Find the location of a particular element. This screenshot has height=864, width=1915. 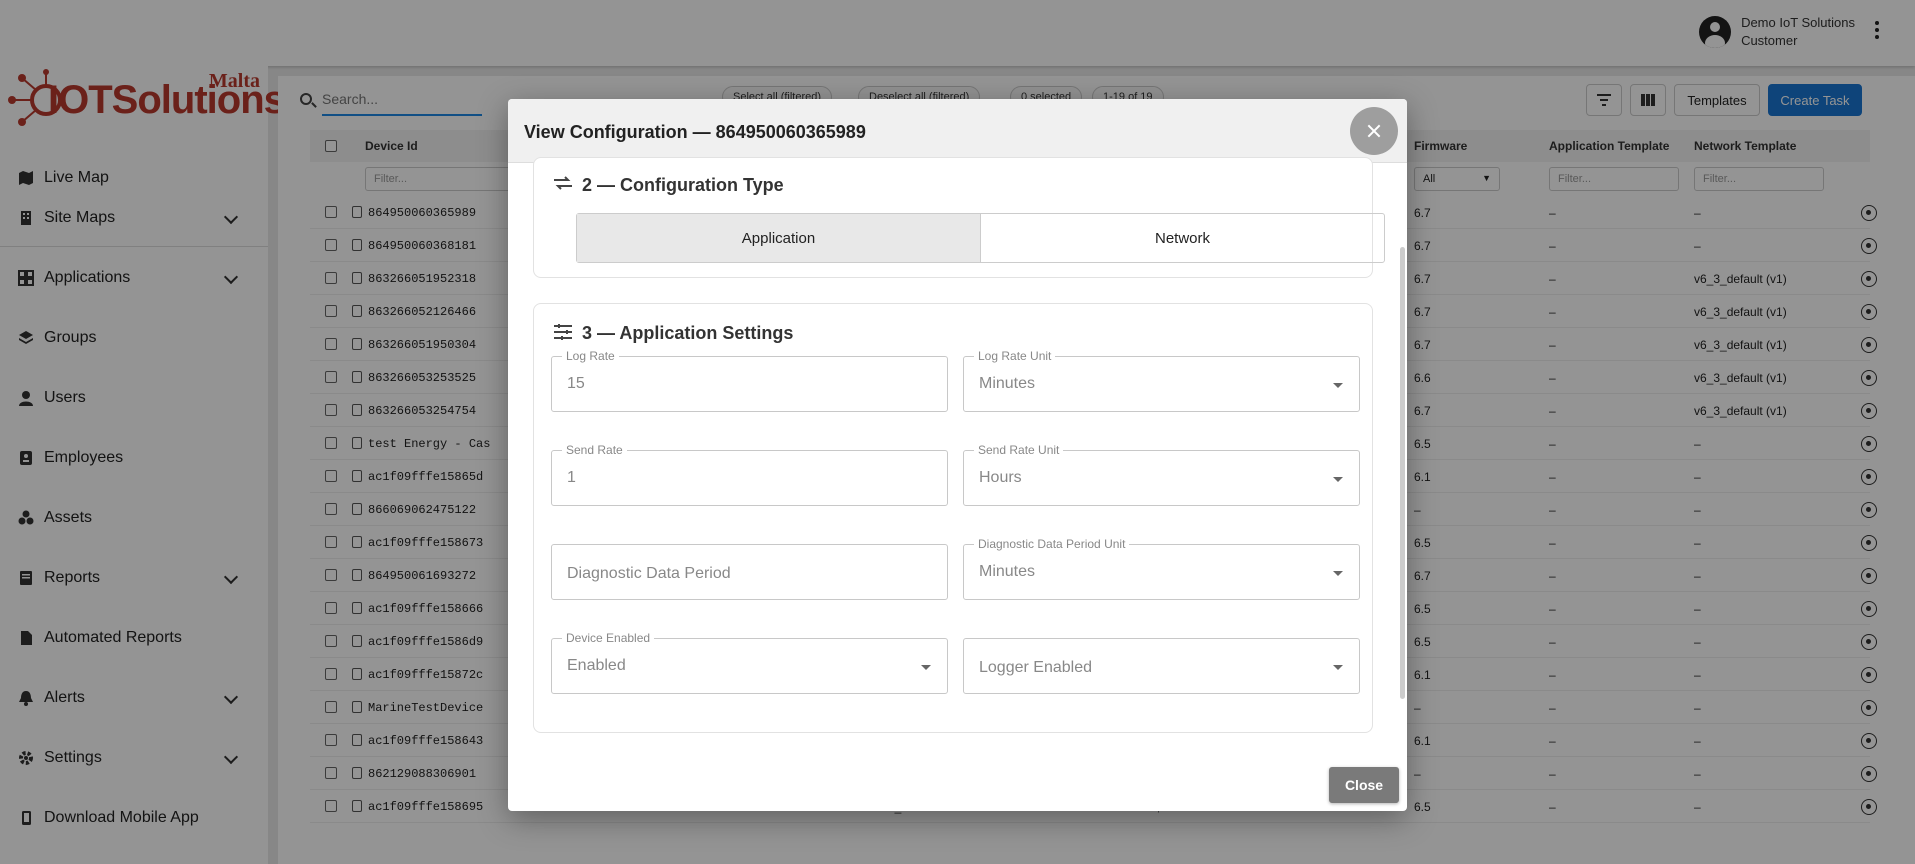

diagnostic-data-period-field: Diagnostic Data Period is located at coordinates (749, 572).